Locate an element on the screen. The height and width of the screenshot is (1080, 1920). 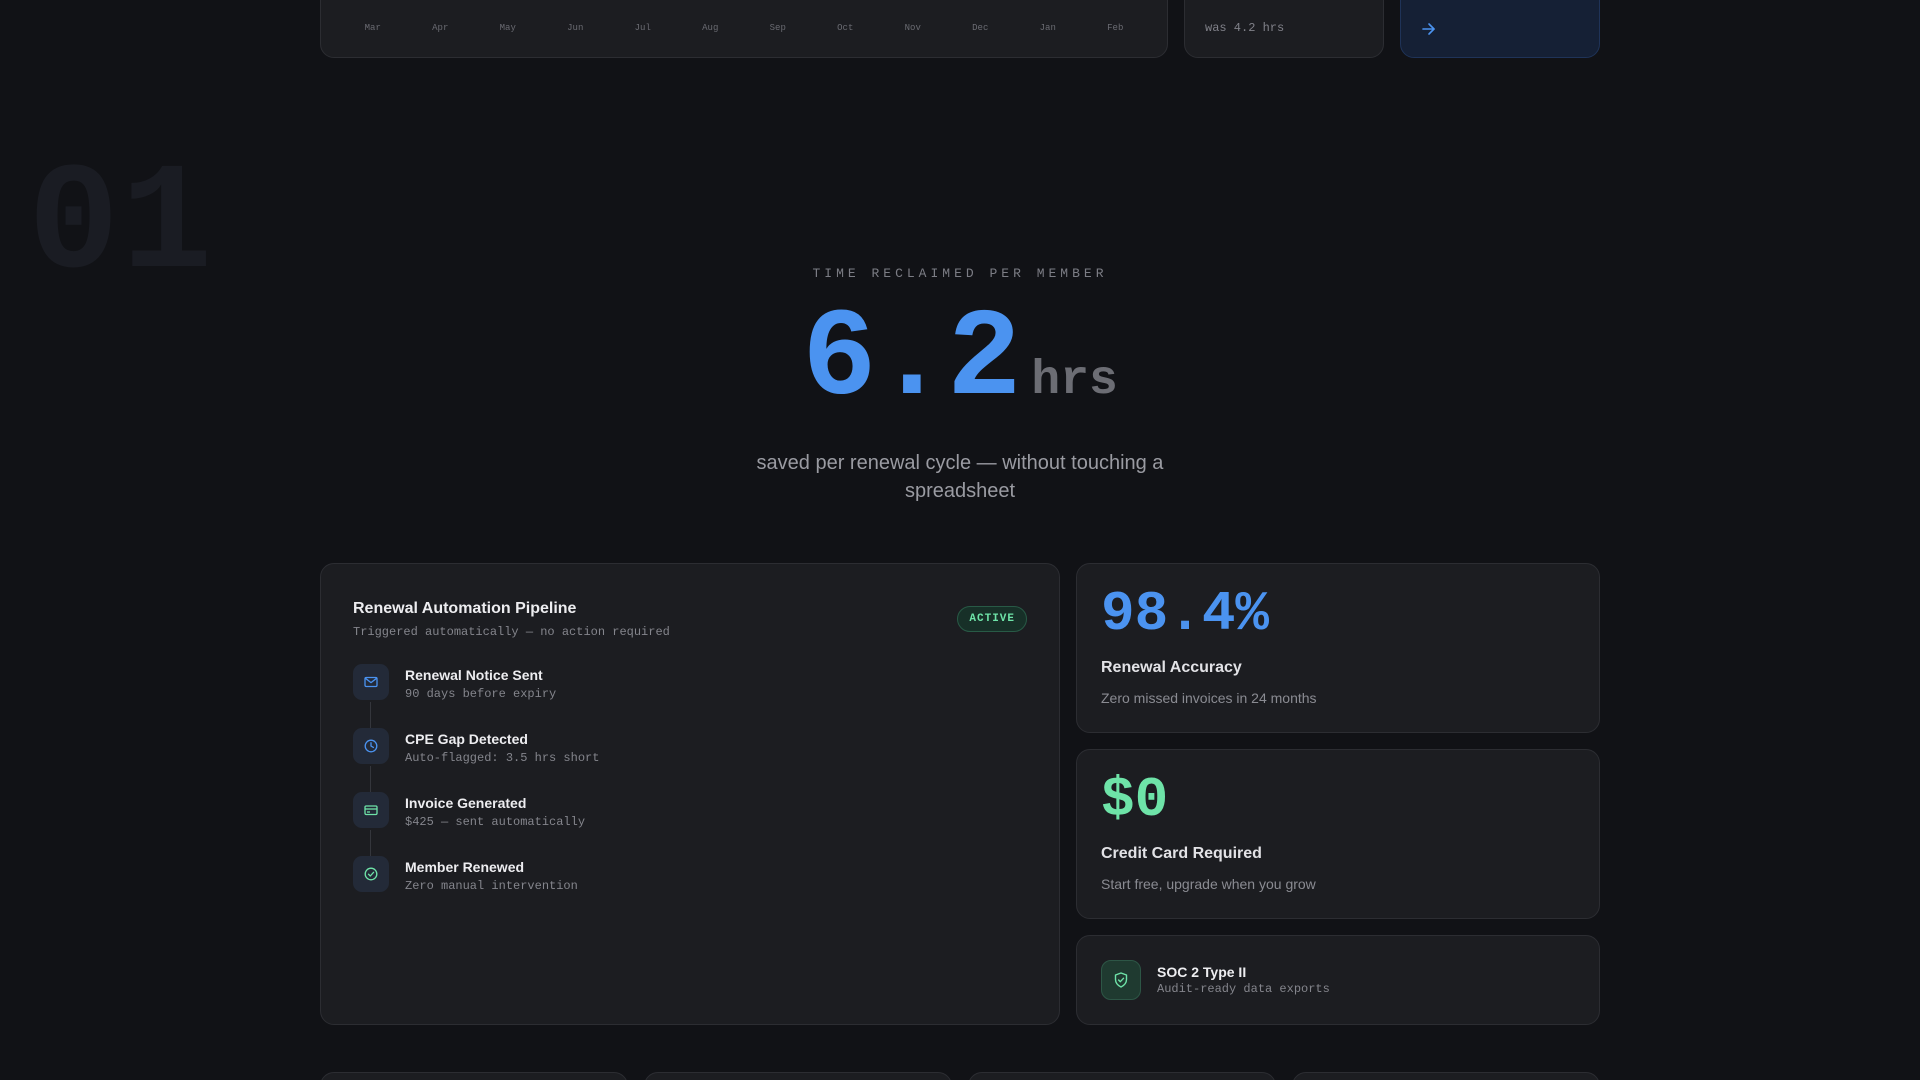
clock-icon is located at coordinates (371, 746).